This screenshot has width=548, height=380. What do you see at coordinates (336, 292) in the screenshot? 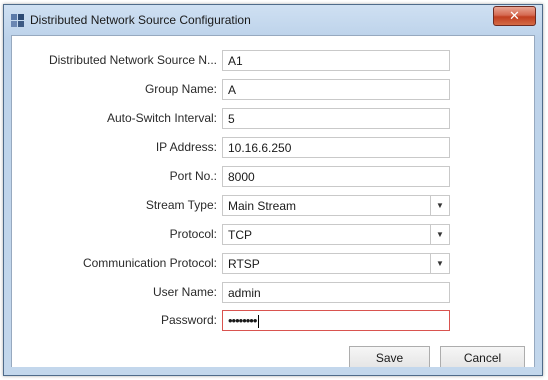
I see `user-name-input: admin` at bounding box center [336, 292].